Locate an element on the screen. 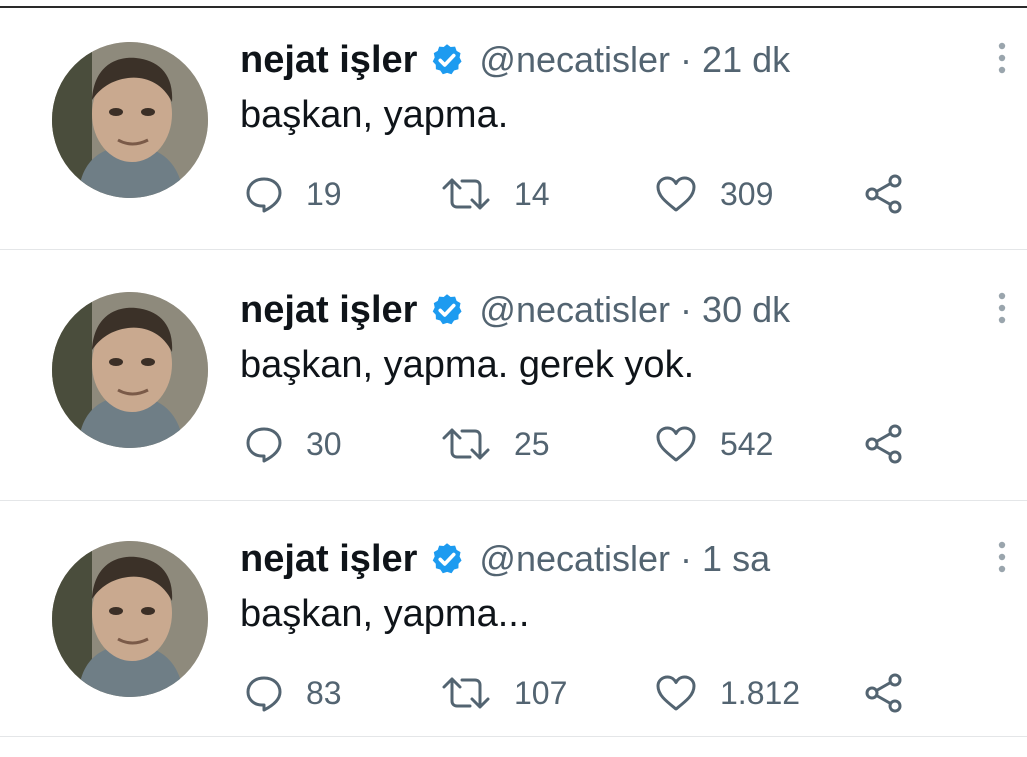  reply-count: 30 is located at coordinates (324, 443).